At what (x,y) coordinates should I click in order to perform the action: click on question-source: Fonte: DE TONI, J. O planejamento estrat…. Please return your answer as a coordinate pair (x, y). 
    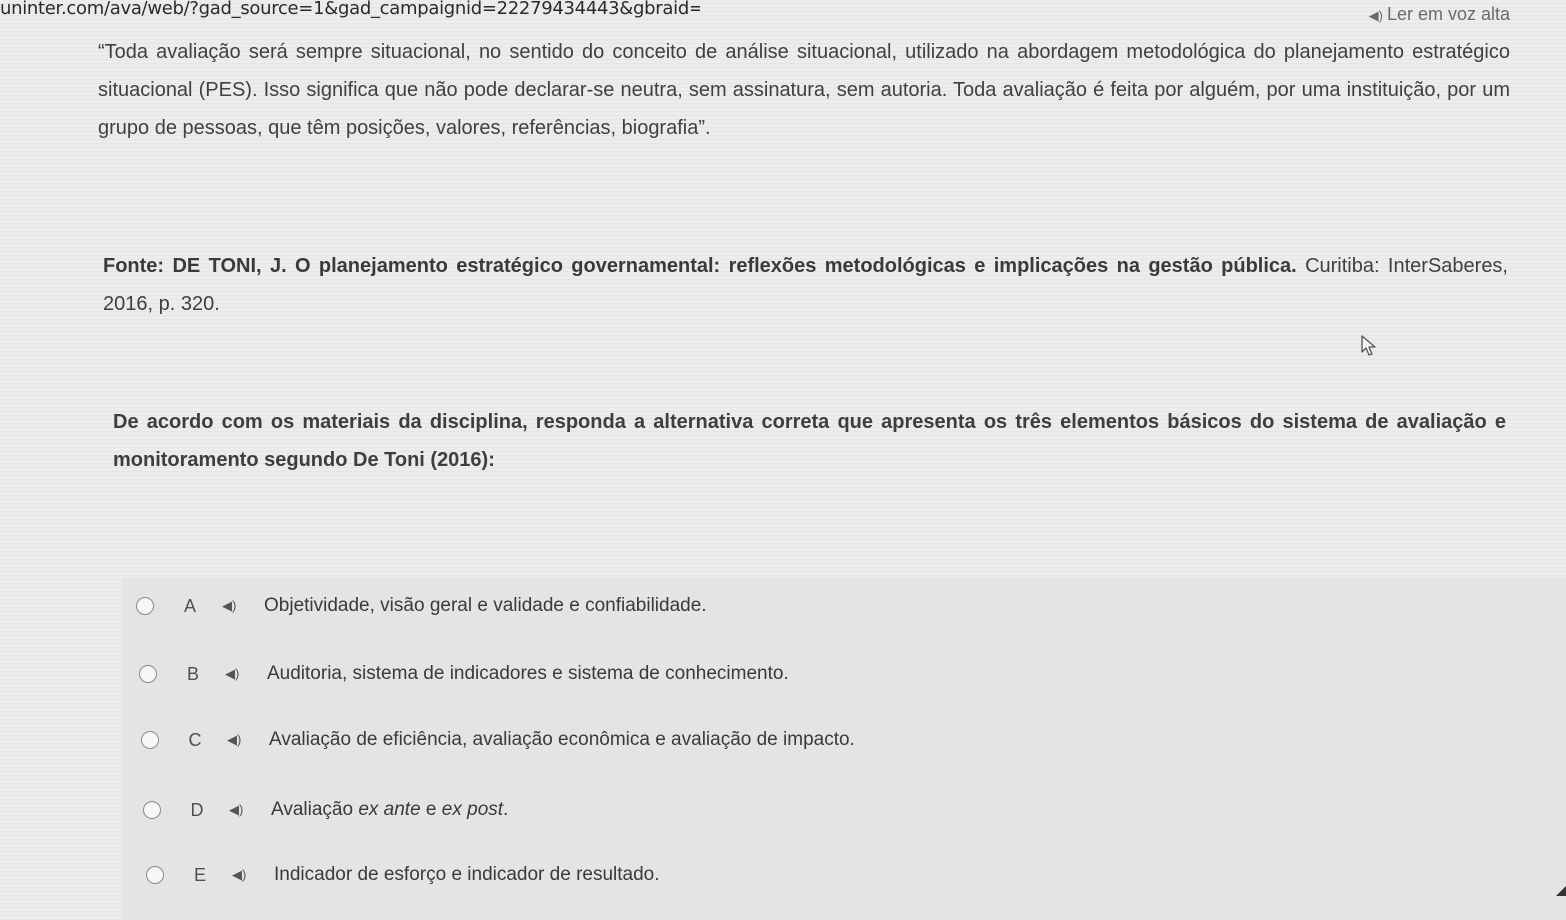
    Looking at the image, I should click on (805, 285).